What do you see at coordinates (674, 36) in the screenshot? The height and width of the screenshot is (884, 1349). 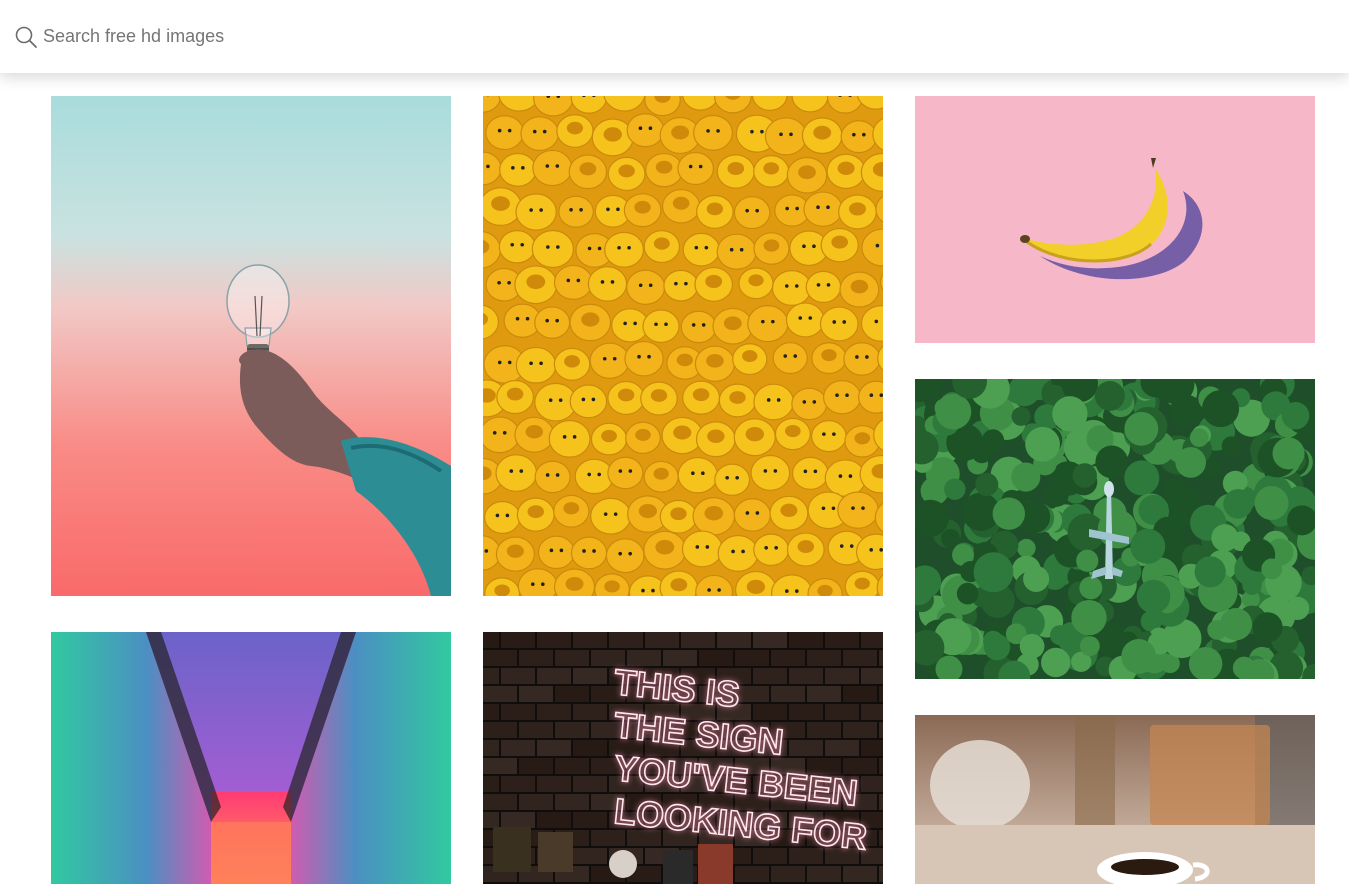 I see `search-header` at bounding box center [674, 36].